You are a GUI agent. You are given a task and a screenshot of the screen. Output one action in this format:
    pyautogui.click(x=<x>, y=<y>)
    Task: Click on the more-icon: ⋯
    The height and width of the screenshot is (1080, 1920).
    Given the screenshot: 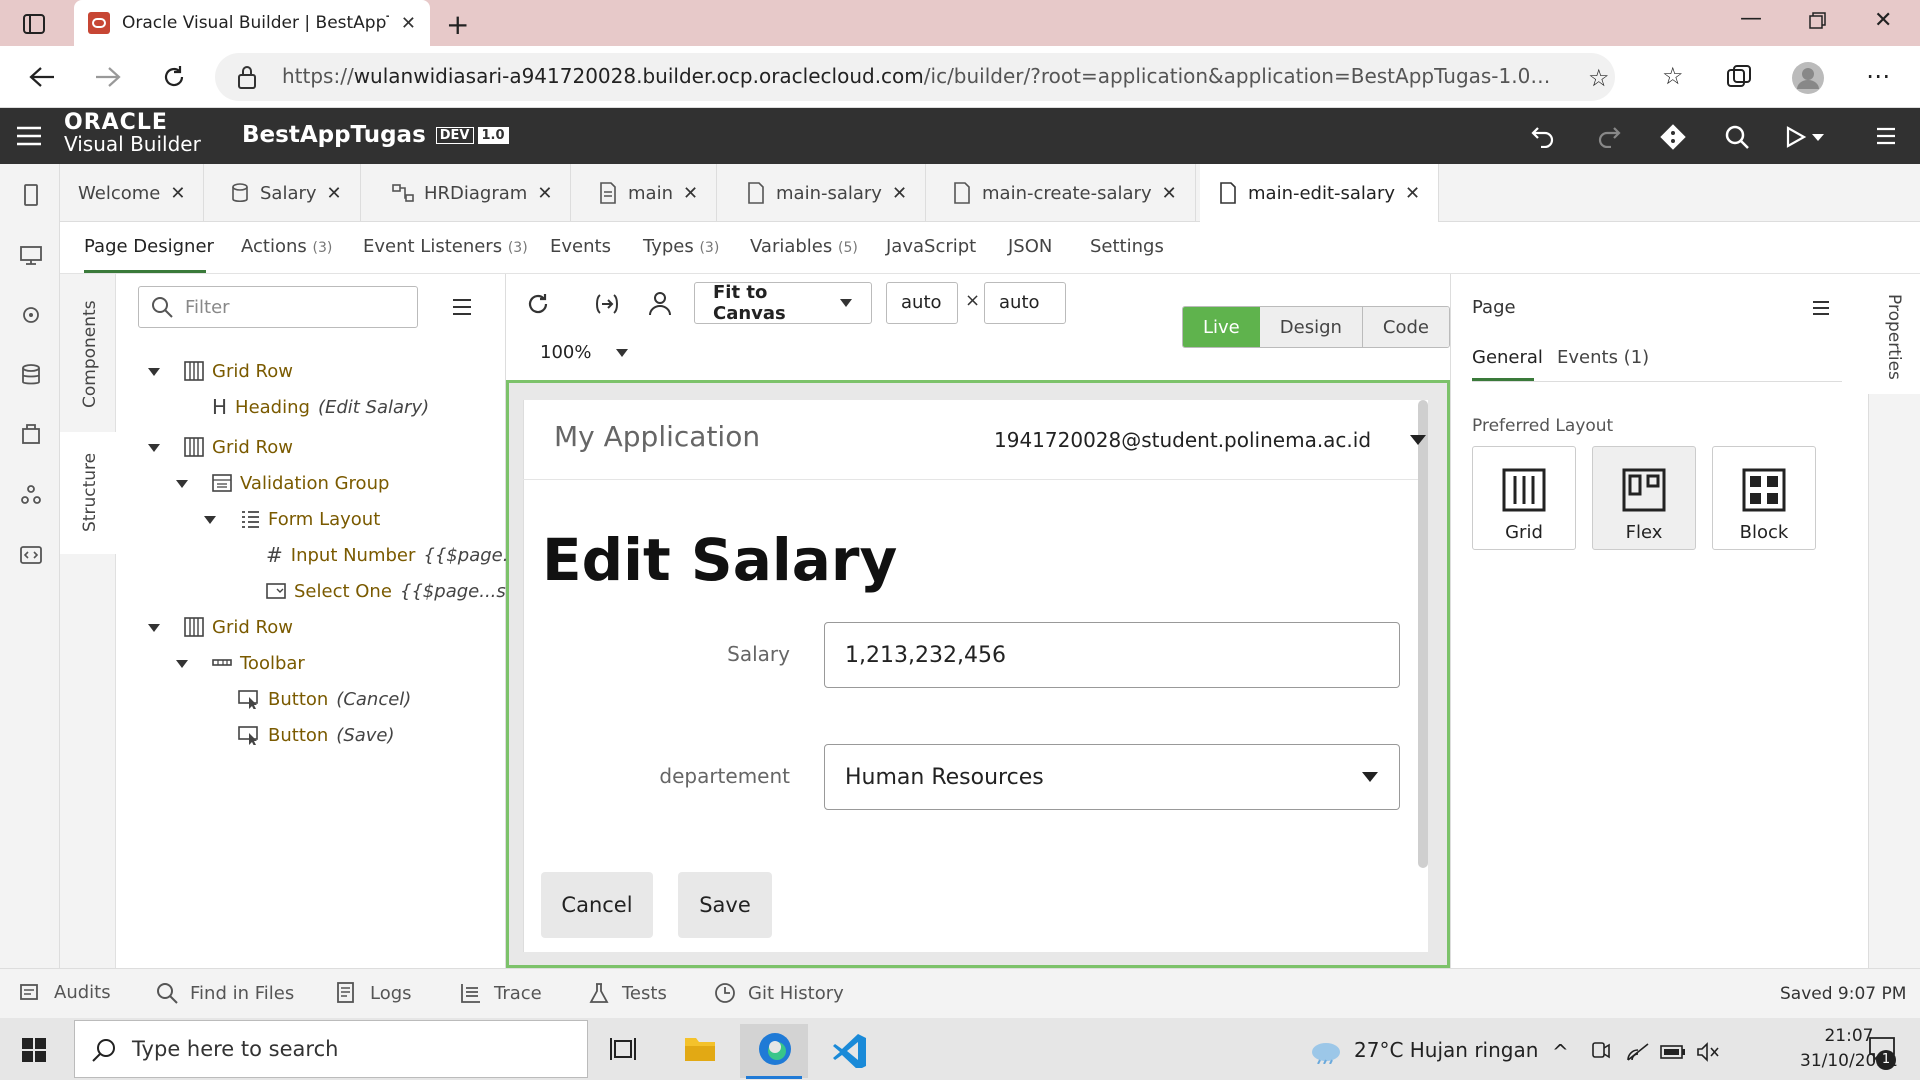 What is the action you would take?
    pyautogui.click(x=1878, y=76)
    